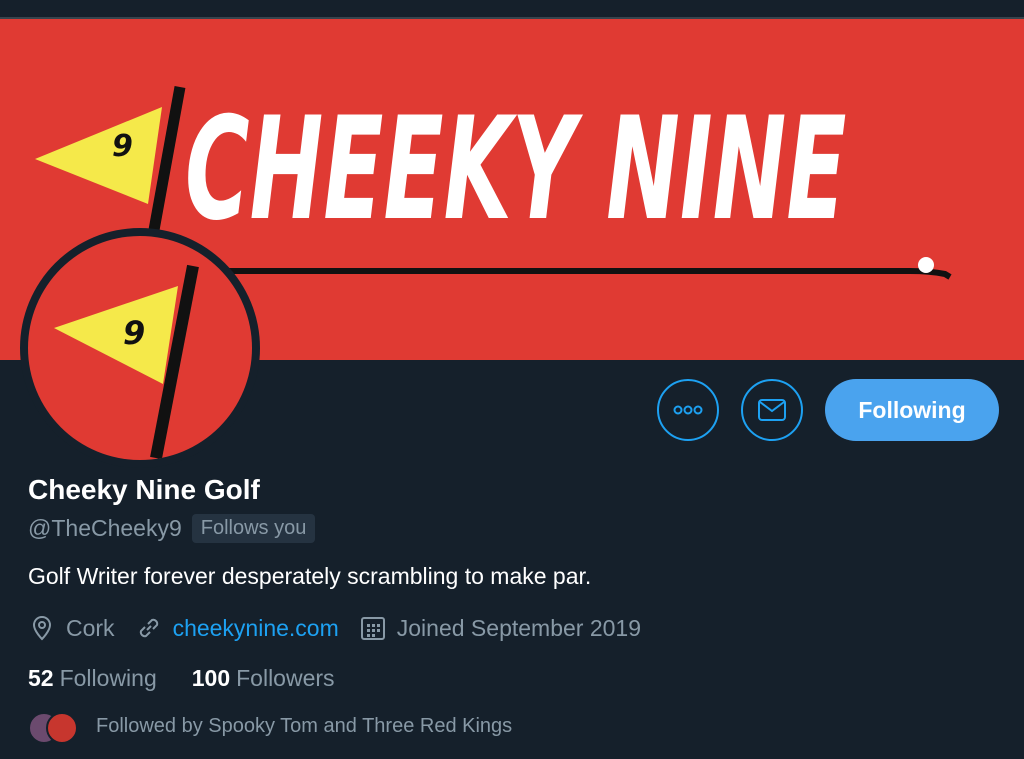  I want to click on avatar-image: 9, so click(140, 348).